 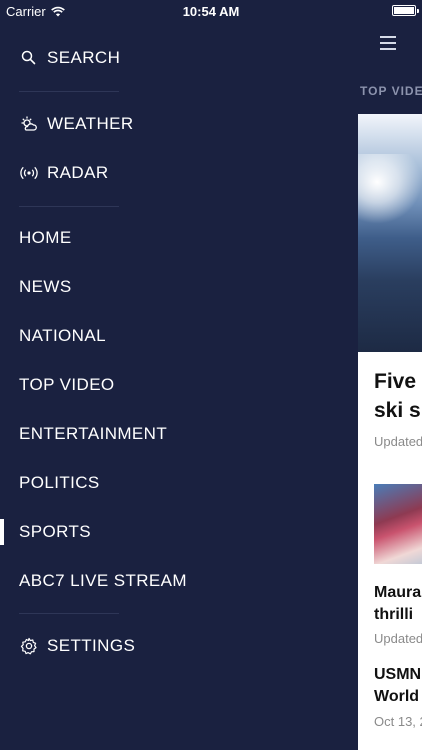 I want to click on menu-item-label: ABC7 LIVE STREAM, so click(x=103, y=580).